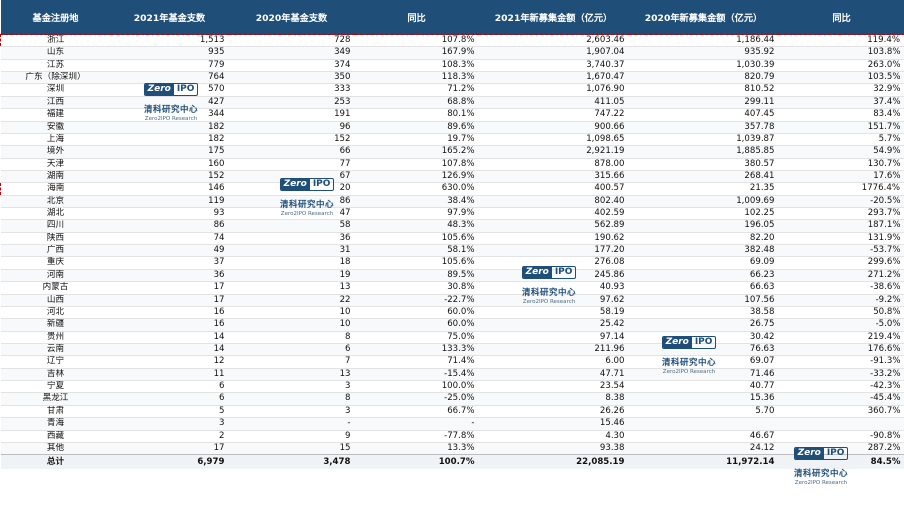  I want to click on cell-count-2021: 146, so click(169, 189).